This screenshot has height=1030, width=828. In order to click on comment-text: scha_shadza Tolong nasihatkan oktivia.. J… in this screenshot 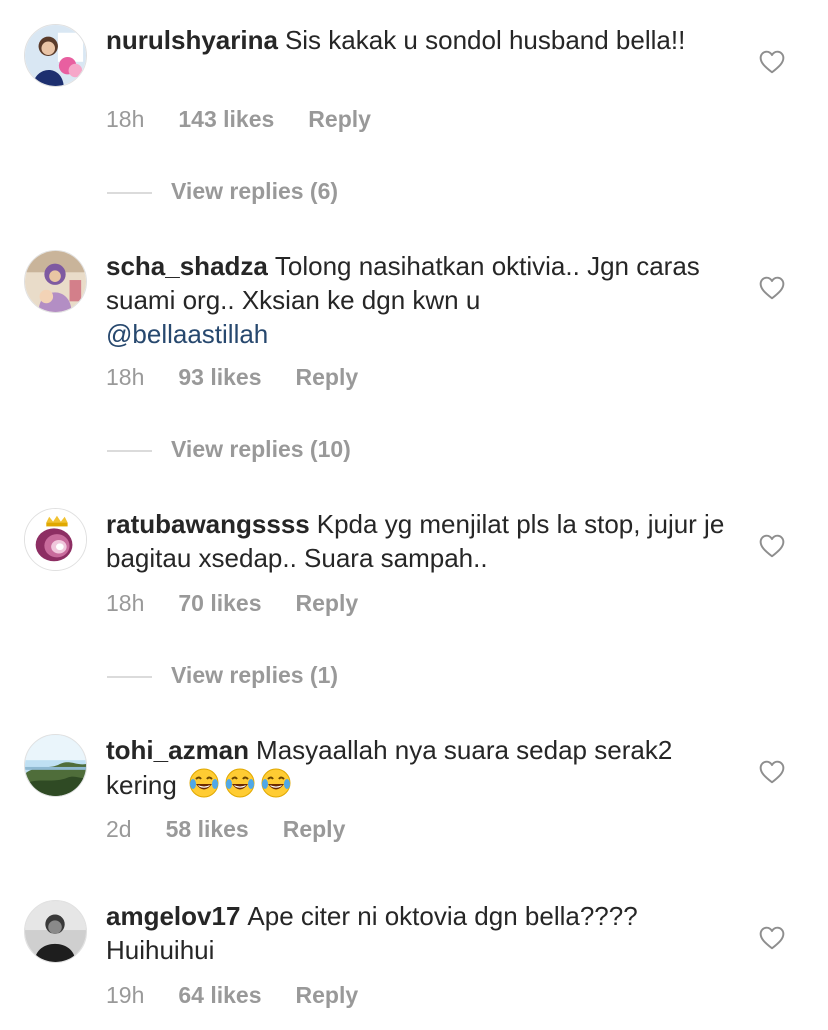, I will do `click(416, 300)`.